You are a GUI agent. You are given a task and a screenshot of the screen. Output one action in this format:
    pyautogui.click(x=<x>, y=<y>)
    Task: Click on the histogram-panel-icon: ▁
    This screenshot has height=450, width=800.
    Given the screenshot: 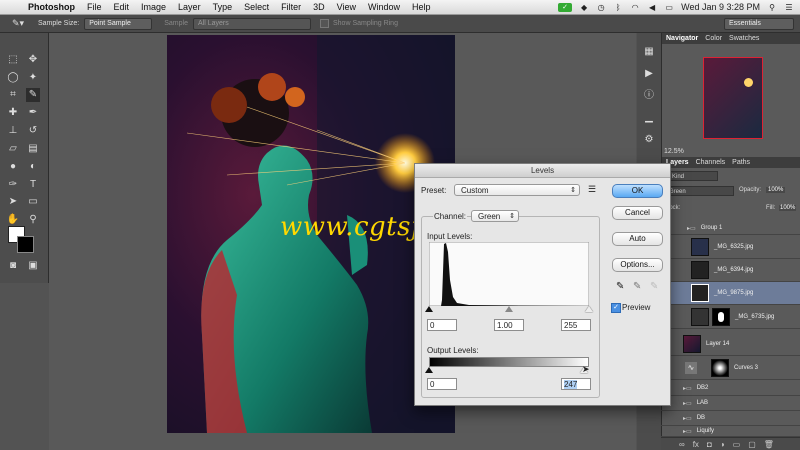 What is the action you would take?
    pyautogui.click(x=649, y=118)
    